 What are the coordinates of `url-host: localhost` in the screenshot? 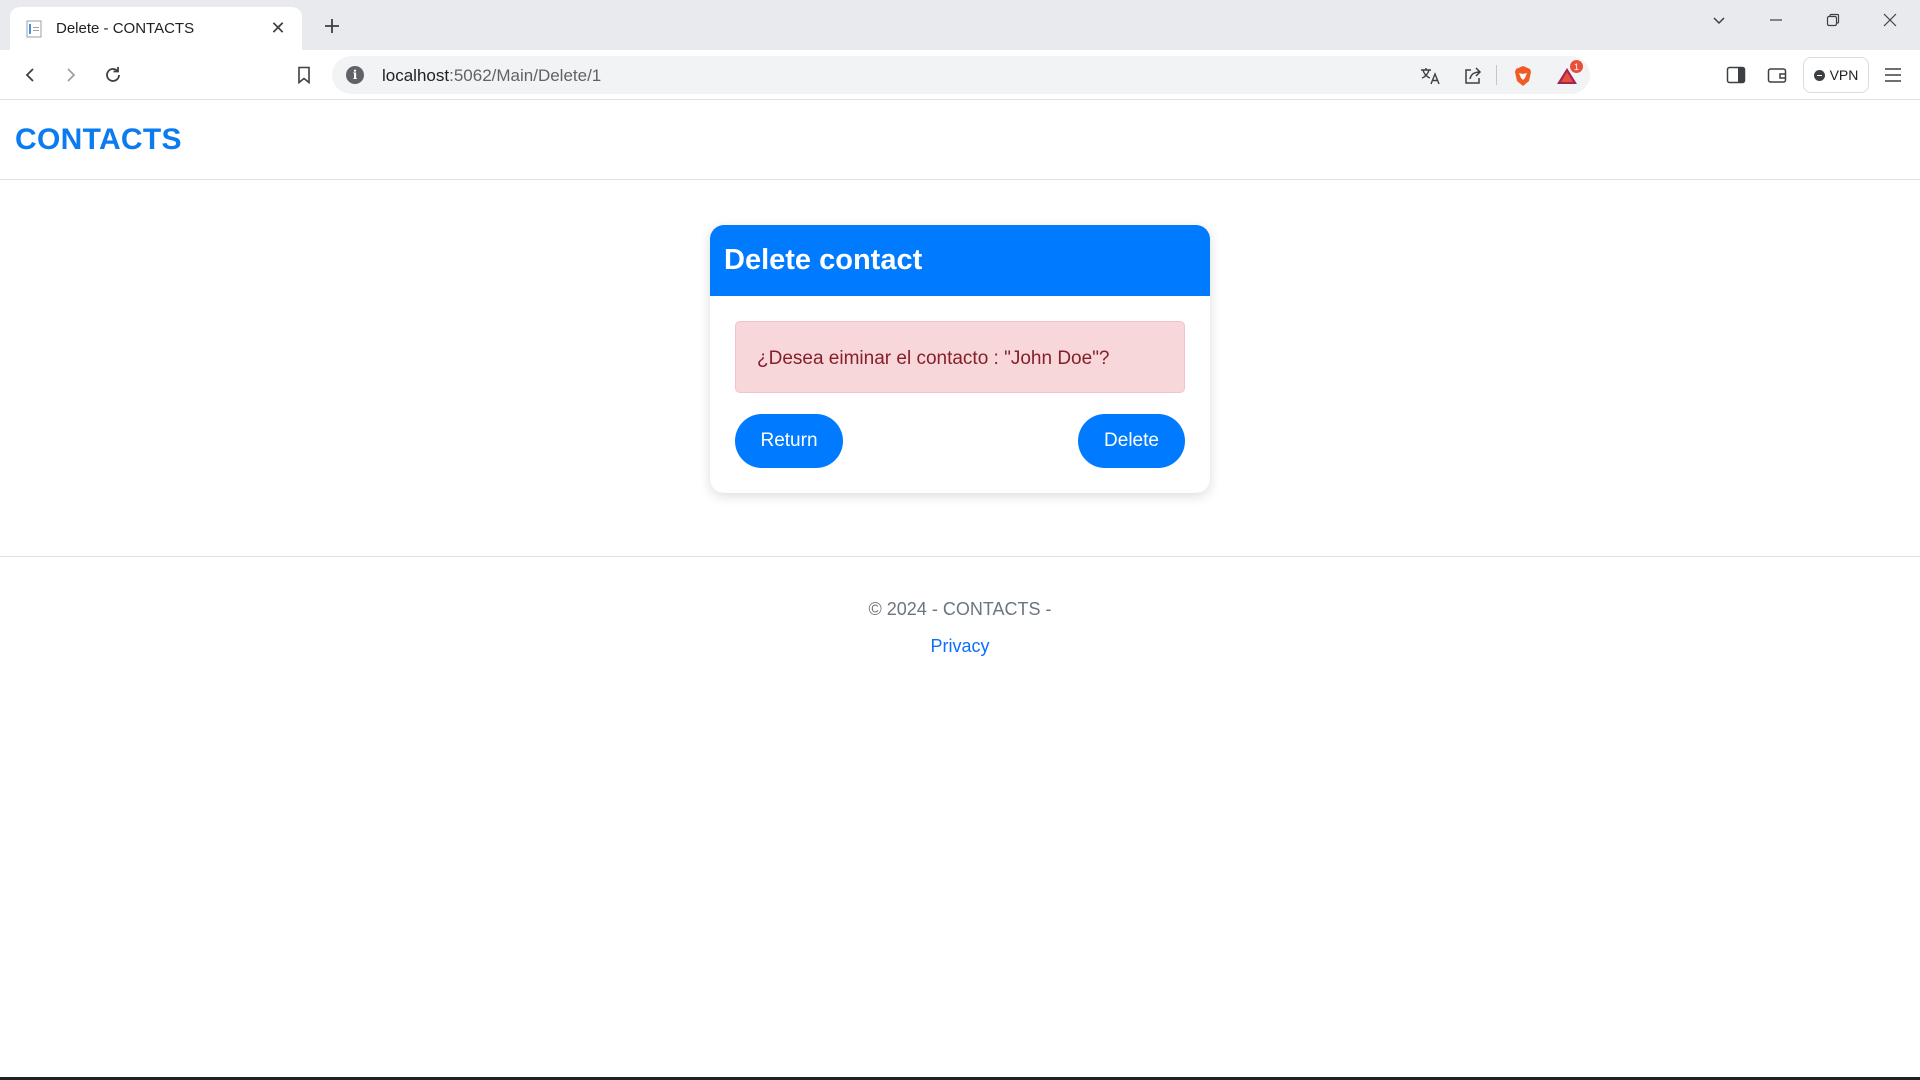 It's located at (416, 75).